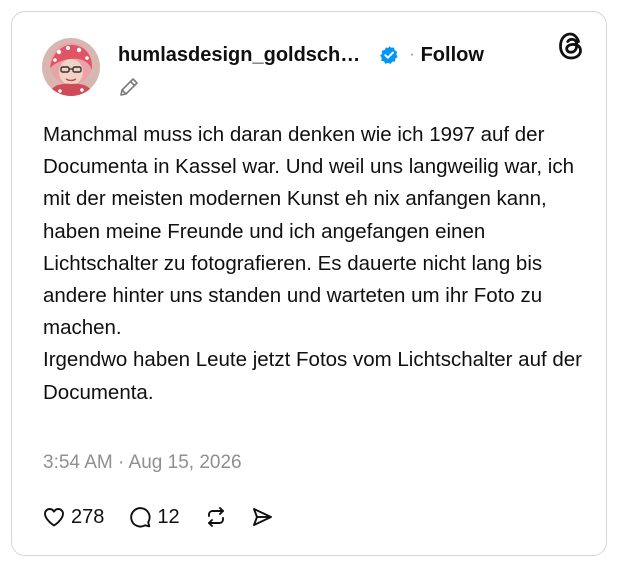 This screenshot has width=620, height=569. What do you see at coordinates (154, 517) in the screenshot?
I see `reply-button: 12` at bounding box center [154, 517].